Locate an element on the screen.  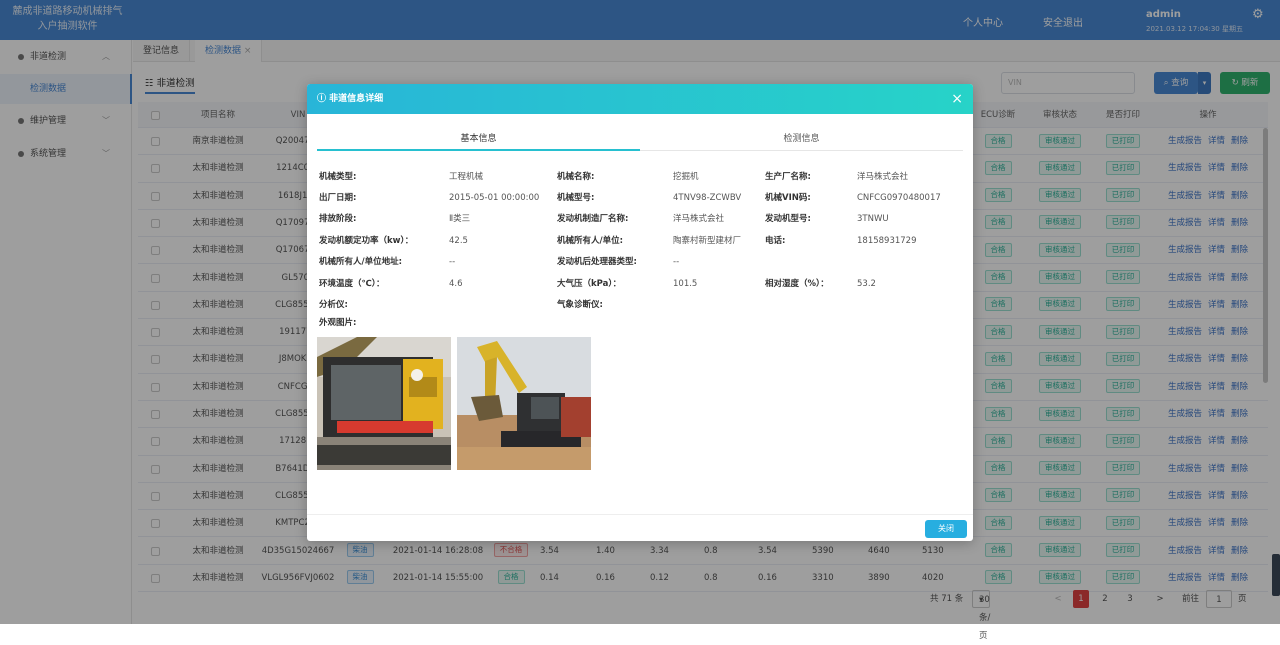
field-label: 机械所有人/单位: is located at coordinates (590, 241).